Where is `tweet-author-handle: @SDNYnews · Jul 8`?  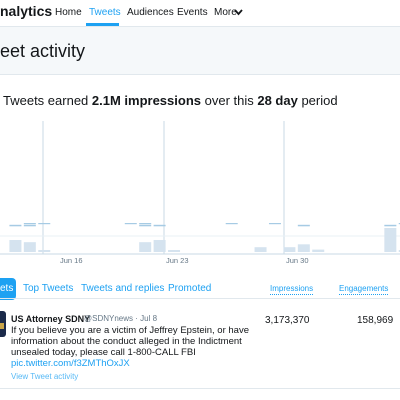
tweet-author-handle: @SDNYnews · Jul 8 is located at coordinates (120, 318).